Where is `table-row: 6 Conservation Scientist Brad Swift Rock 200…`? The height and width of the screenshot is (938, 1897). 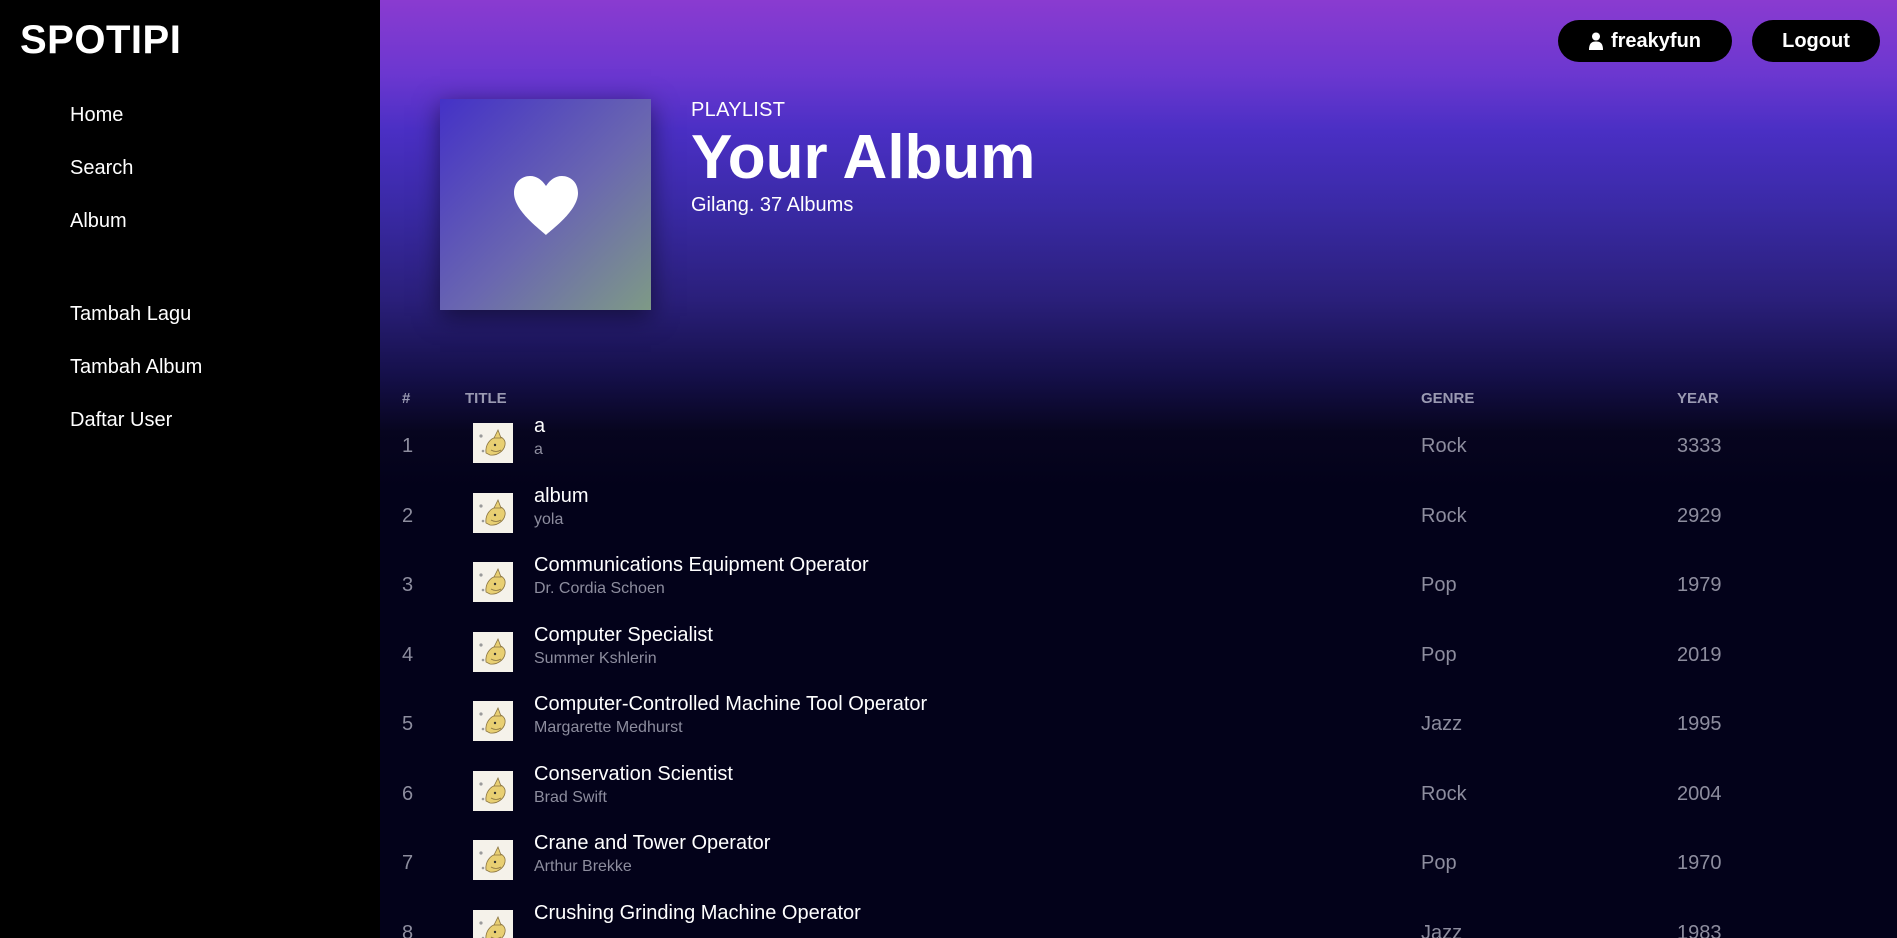
table-row: 6 Conservation Scientist Brad Swift Rock 200… is located at coordinates (1138, 794).